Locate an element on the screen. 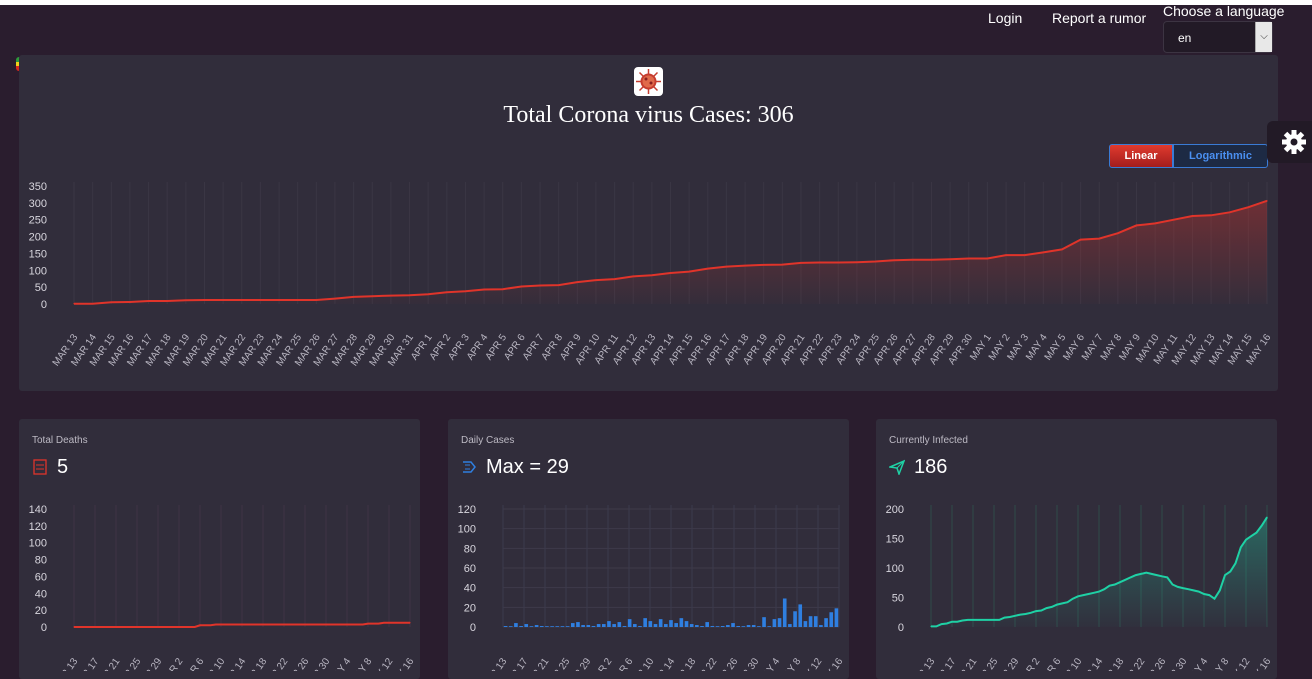  login-link: Login is located at coordinates (1005, 18).